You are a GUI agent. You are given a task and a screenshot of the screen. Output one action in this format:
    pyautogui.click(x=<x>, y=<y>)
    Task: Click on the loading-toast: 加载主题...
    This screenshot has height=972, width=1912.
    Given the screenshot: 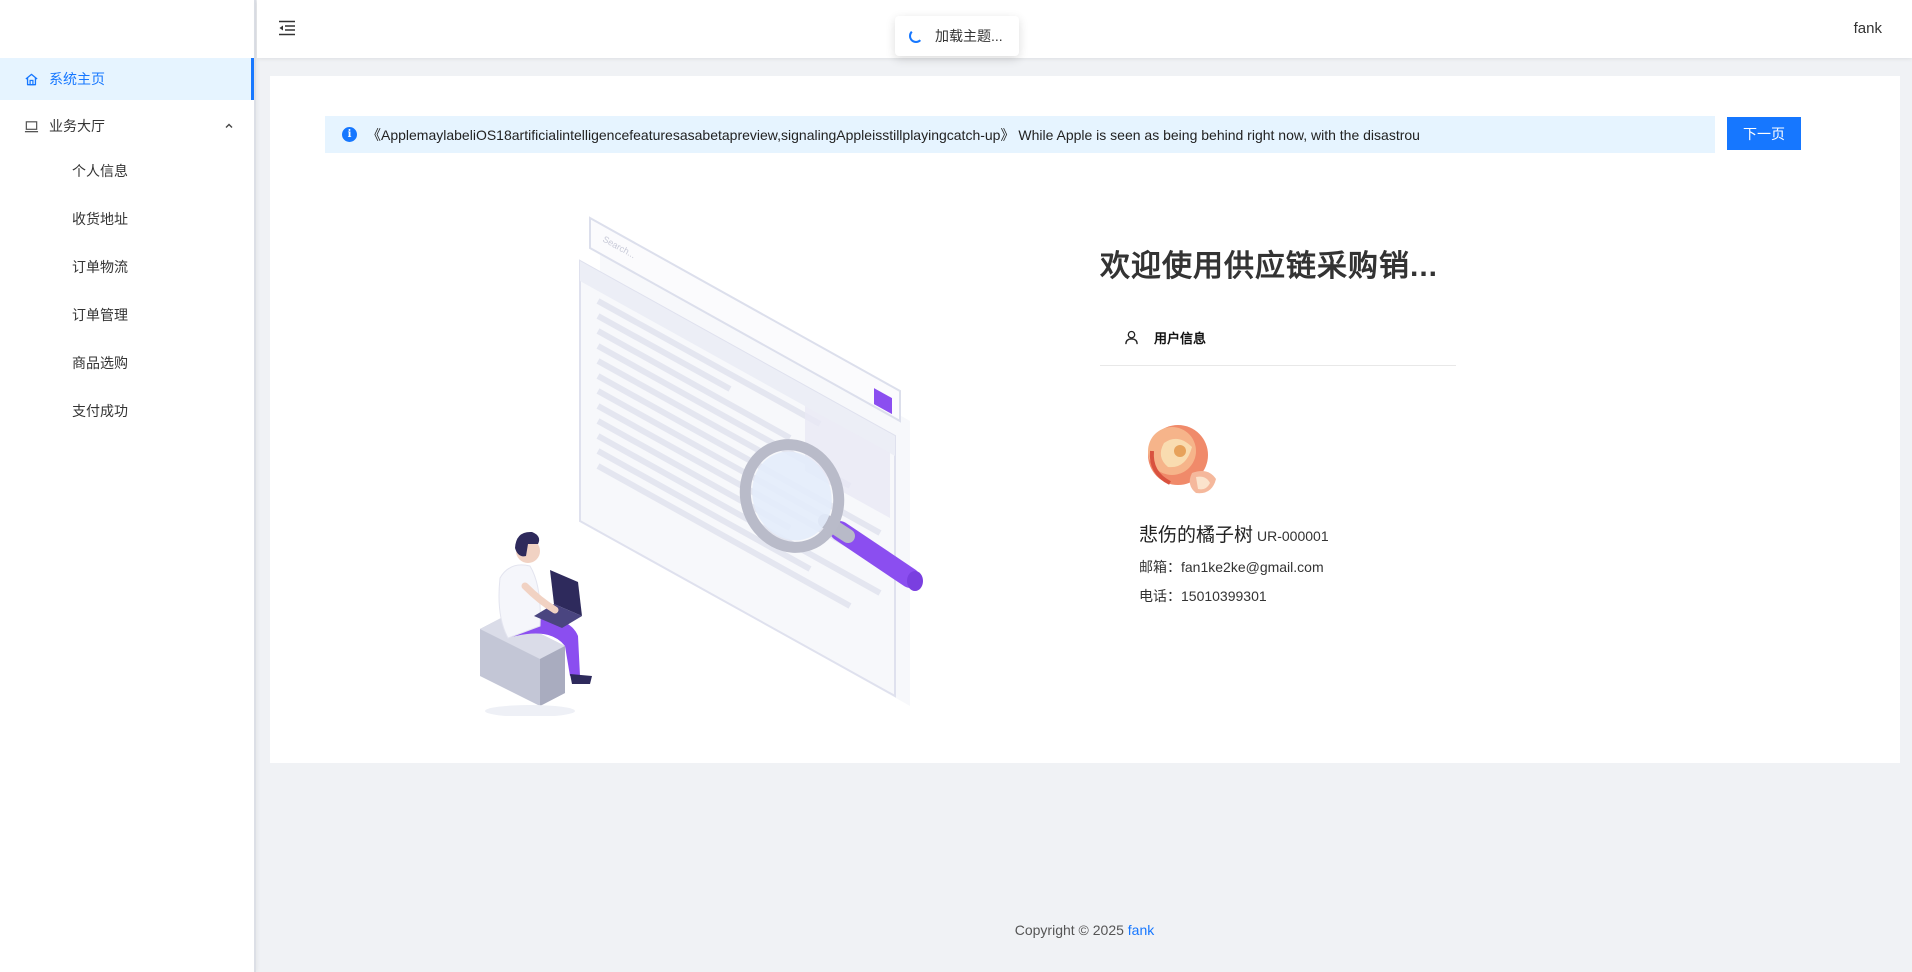 What is the action you would take?
    pyautogui.click(x=957, y=36)
    